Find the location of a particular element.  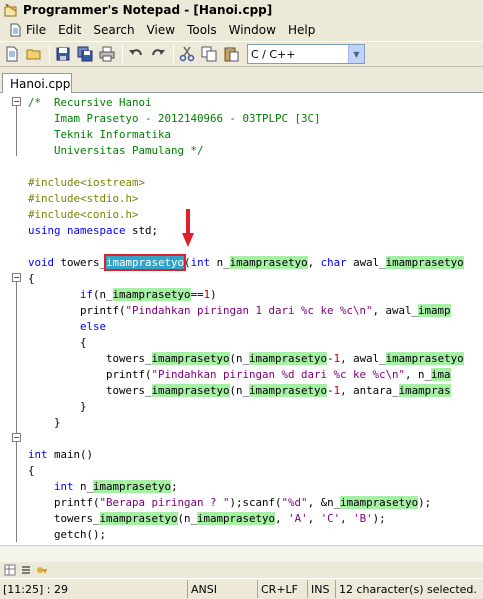

menu-view: View is located at coordinates (161, 29).